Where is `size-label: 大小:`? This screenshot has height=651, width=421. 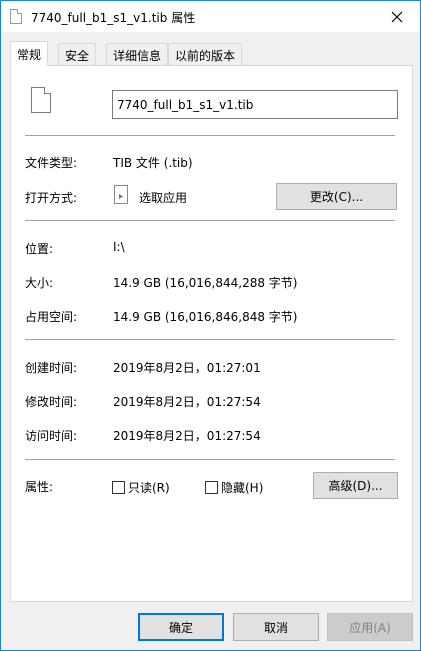
size-label: 大小: is located at coordinates (39, 283).